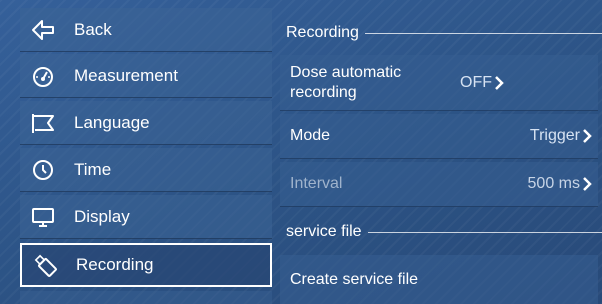 Image resolution: width=602 pixels, height=304 pixels. What do you see at coordinates (43, 170) in the screenshot?
I see `clock-icon` at bounding box center [43, 170].